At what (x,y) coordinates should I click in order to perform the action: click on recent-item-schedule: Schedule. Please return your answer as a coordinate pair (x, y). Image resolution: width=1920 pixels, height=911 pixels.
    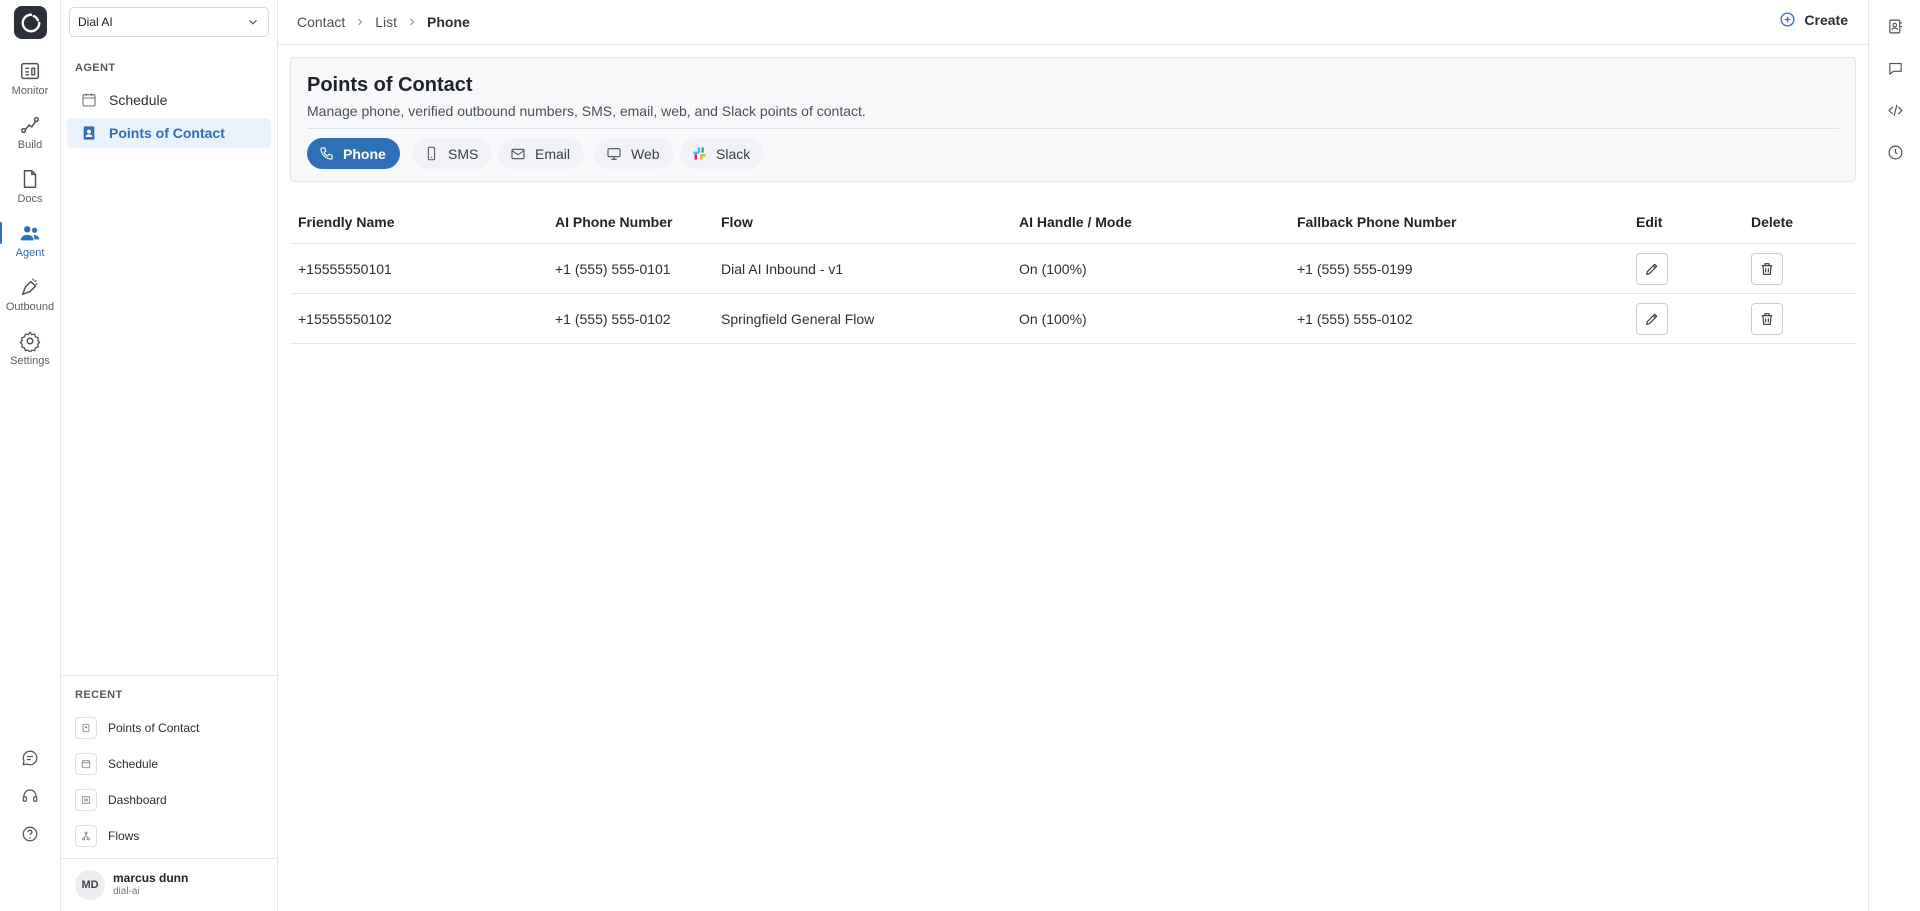
    Looking at the image, I should click on (116, 764).